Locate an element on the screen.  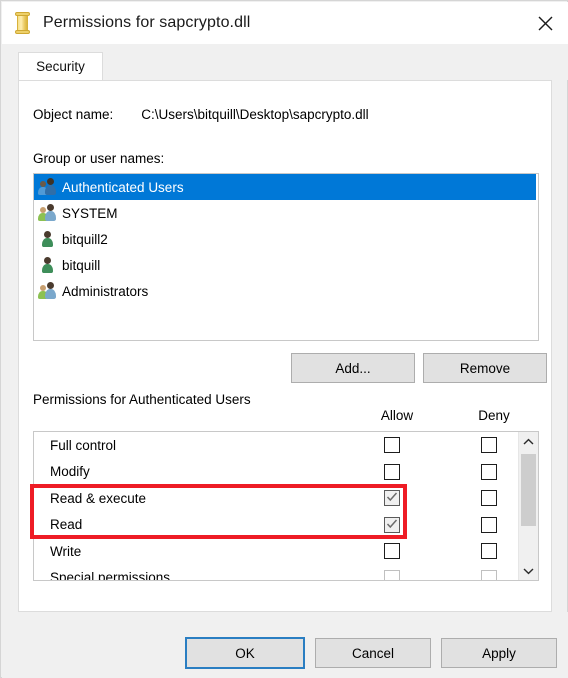
scroll-up-icon is located at coordinates (528, 441).